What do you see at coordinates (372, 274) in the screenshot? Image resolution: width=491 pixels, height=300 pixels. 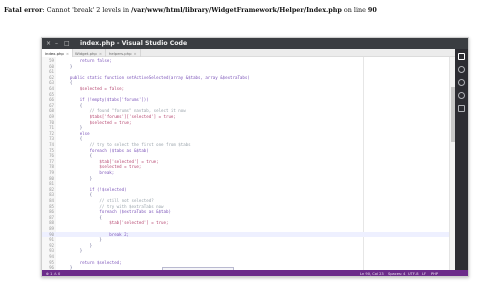 I see `cursor-position: Ln 90, Col 23` at bounding box center [372, 274].